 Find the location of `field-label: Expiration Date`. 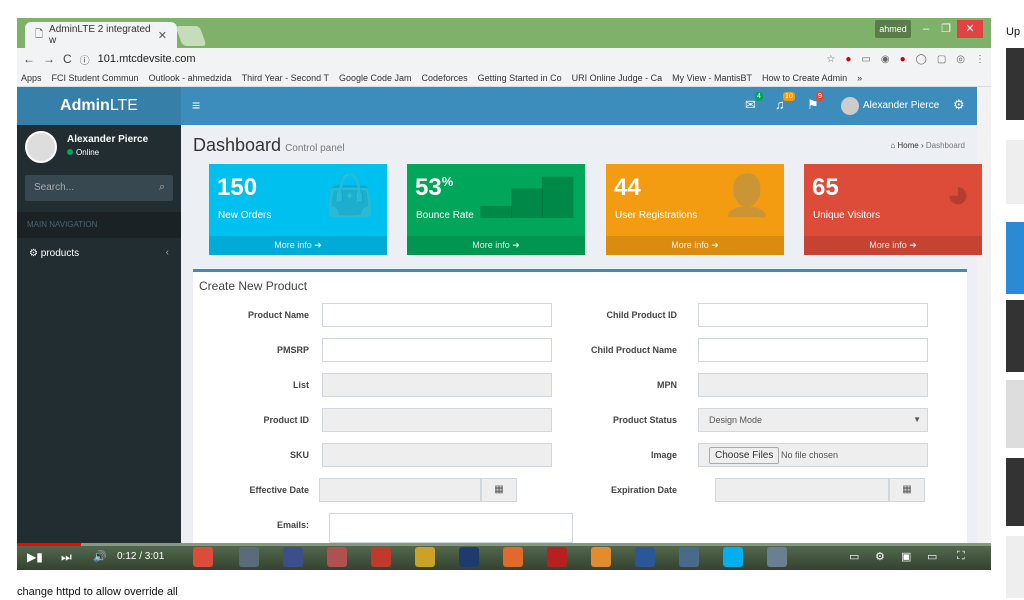

field-label: Expiration Date is located at coordinates (643, 490).